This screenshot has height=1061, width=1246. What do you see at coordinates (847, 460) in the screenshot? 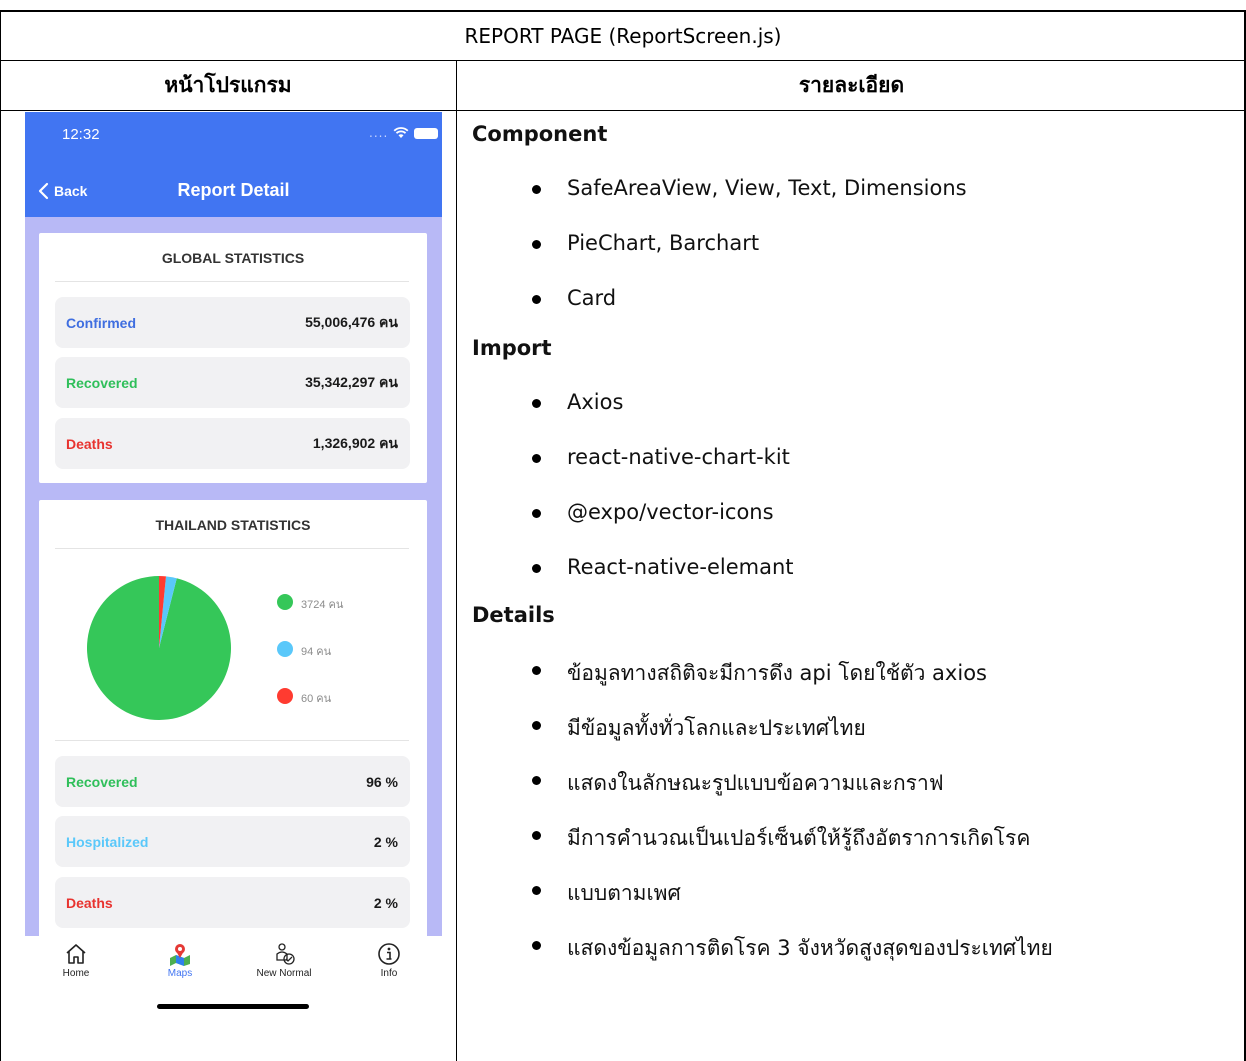
I see `list-item: react-native-chart-kit` at bounding box center [847, 460].